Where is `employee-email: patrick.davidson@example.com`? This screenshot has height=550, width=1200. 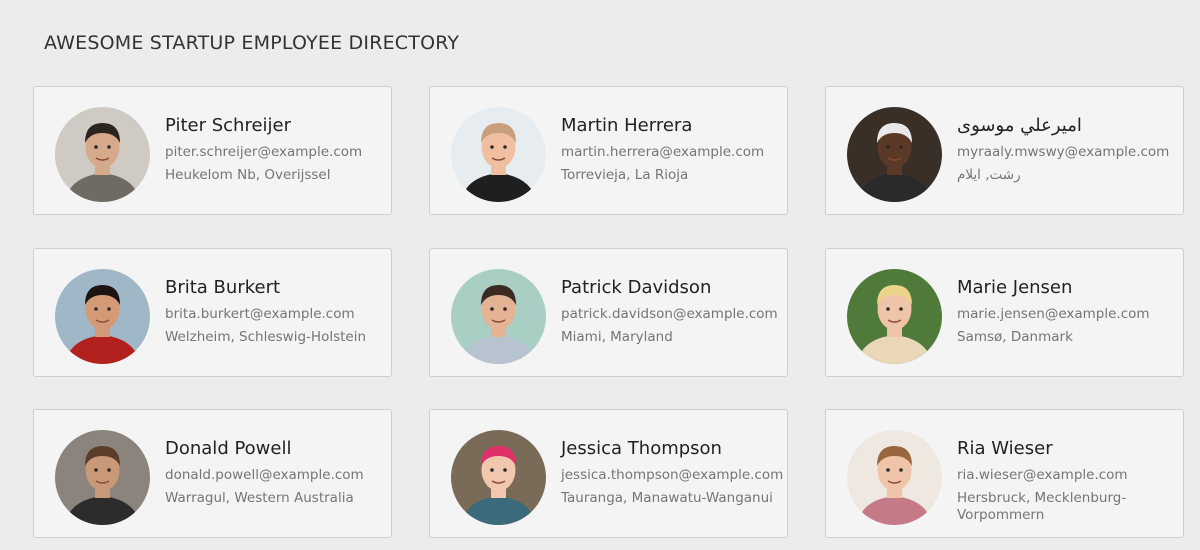 employee-email: patrick.davidson@example.com is located at coordinates (669, 314).